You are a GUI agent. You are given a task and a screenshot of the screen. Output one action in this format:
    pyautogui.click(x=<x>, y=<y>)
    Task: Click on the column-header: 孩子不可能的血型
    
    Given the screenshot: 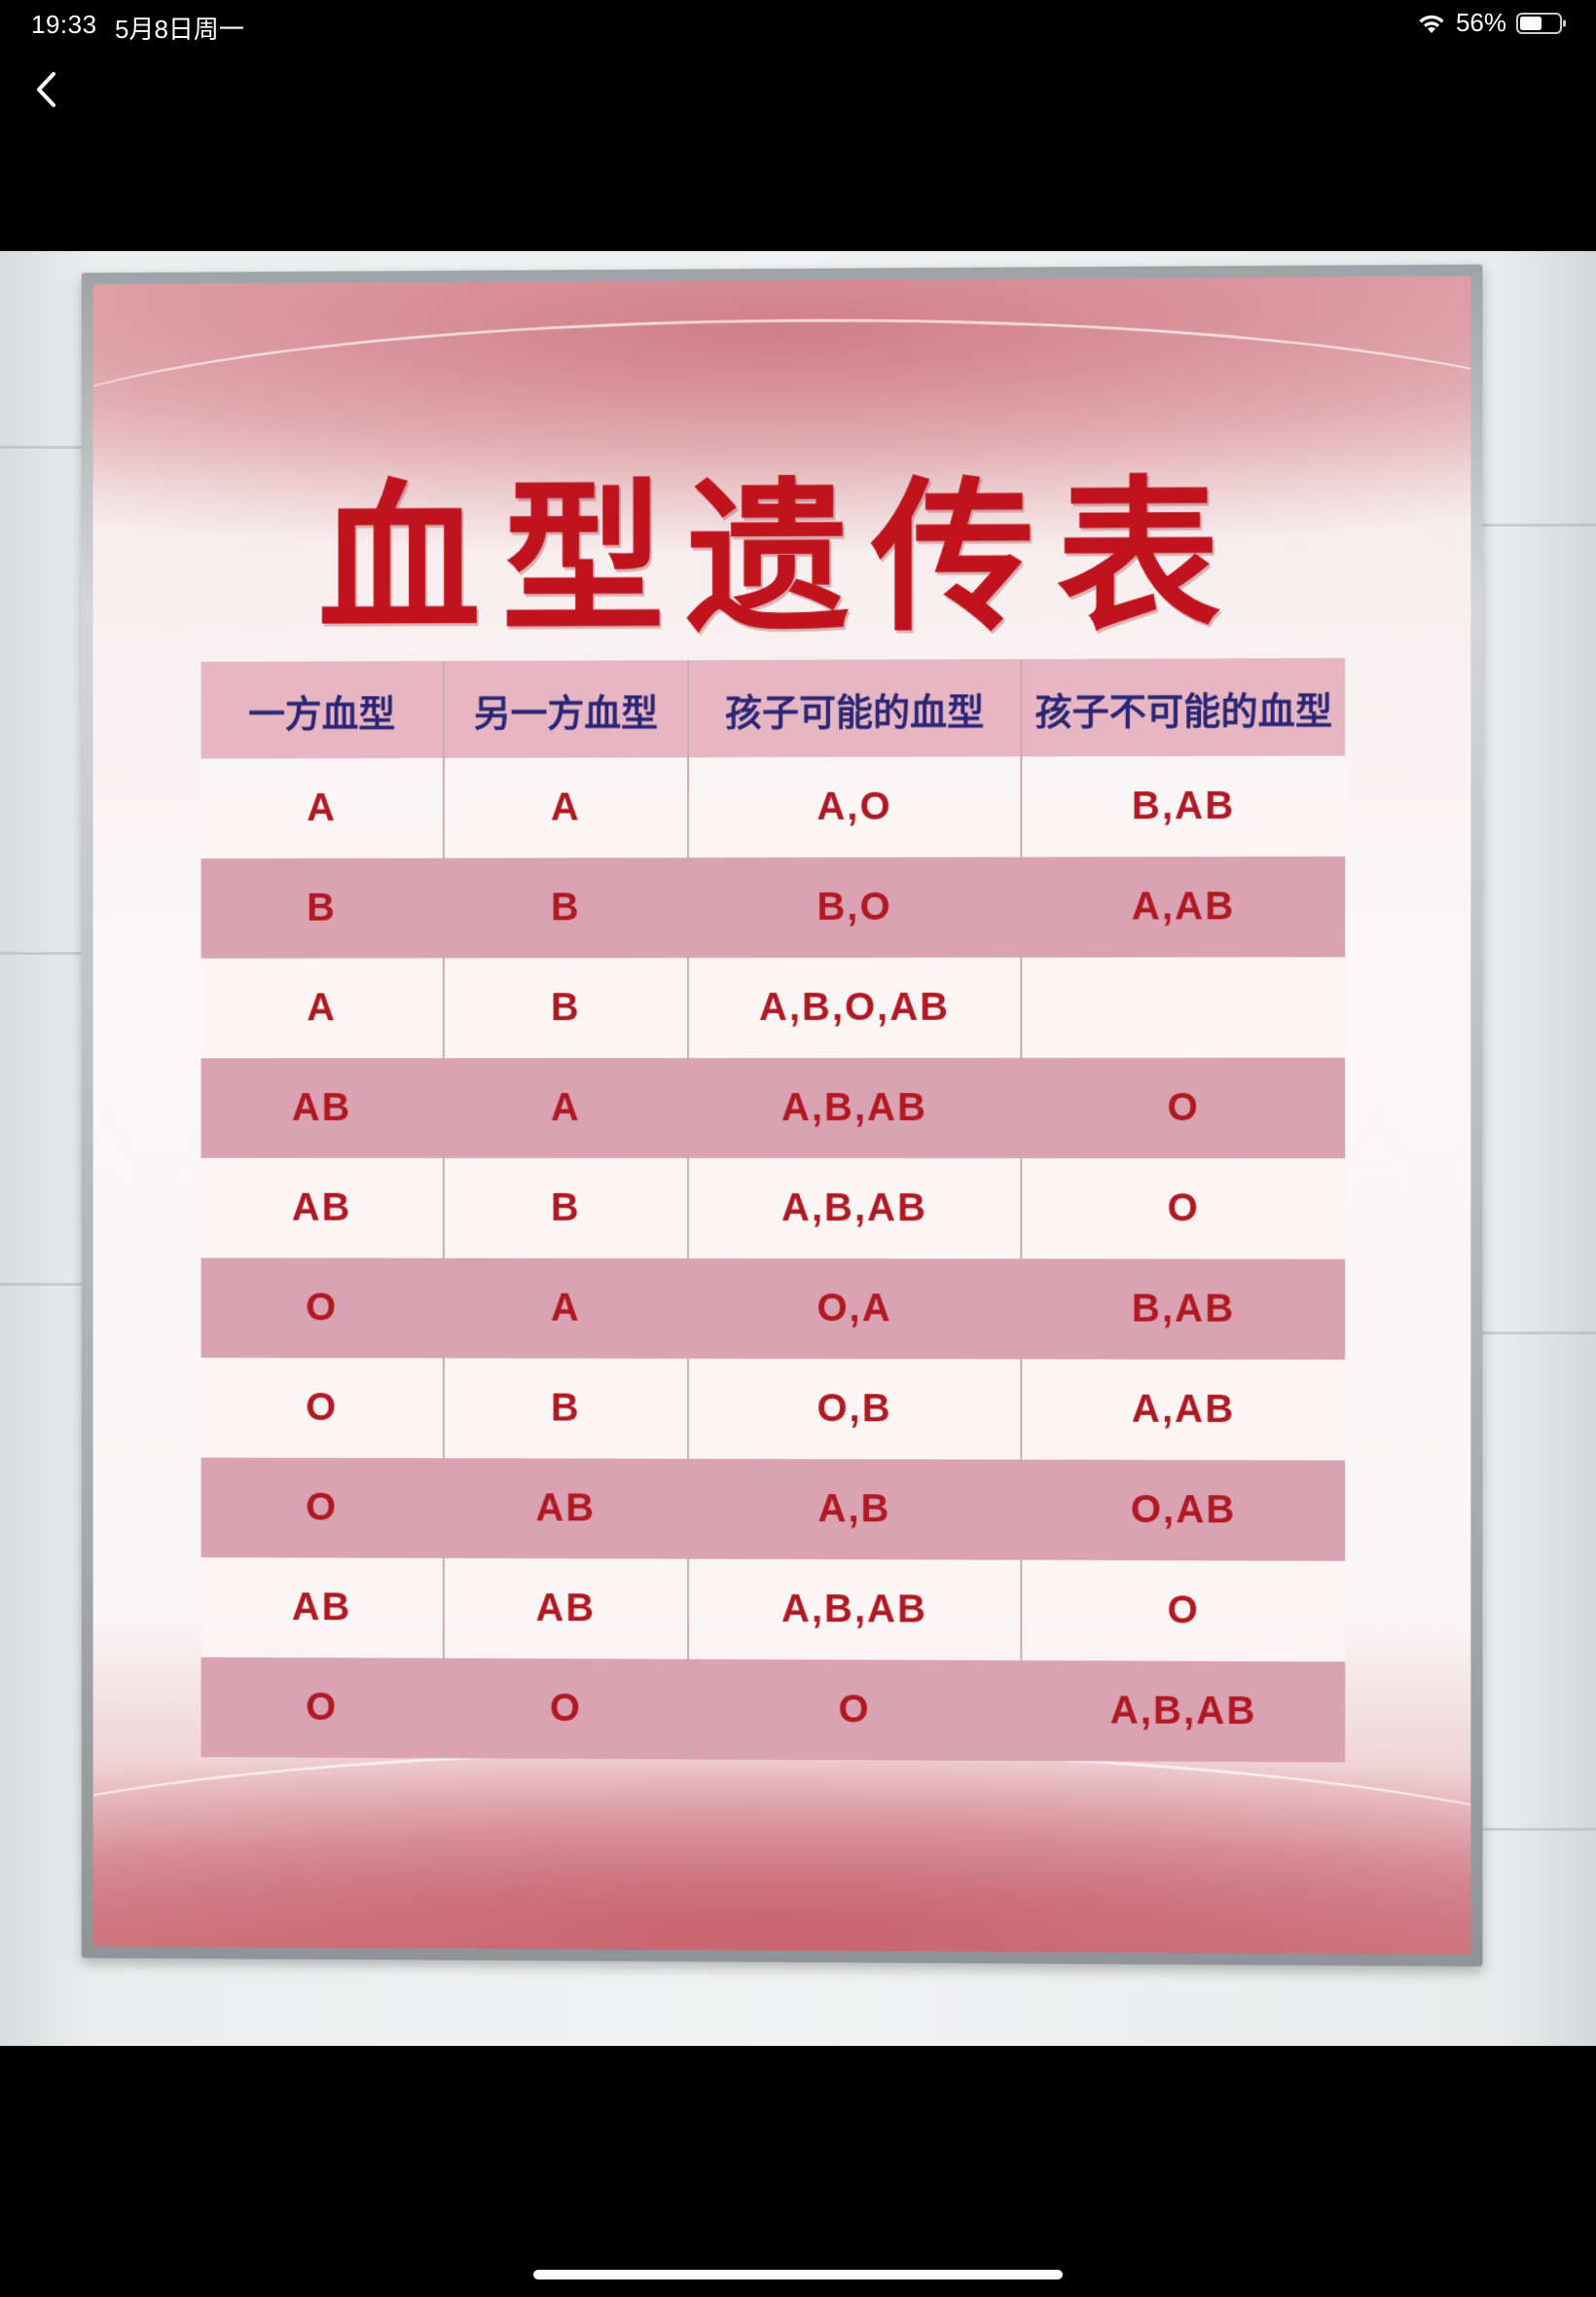 What is the action you would take?
    pyautogui.click(x=1183, y=707)
    